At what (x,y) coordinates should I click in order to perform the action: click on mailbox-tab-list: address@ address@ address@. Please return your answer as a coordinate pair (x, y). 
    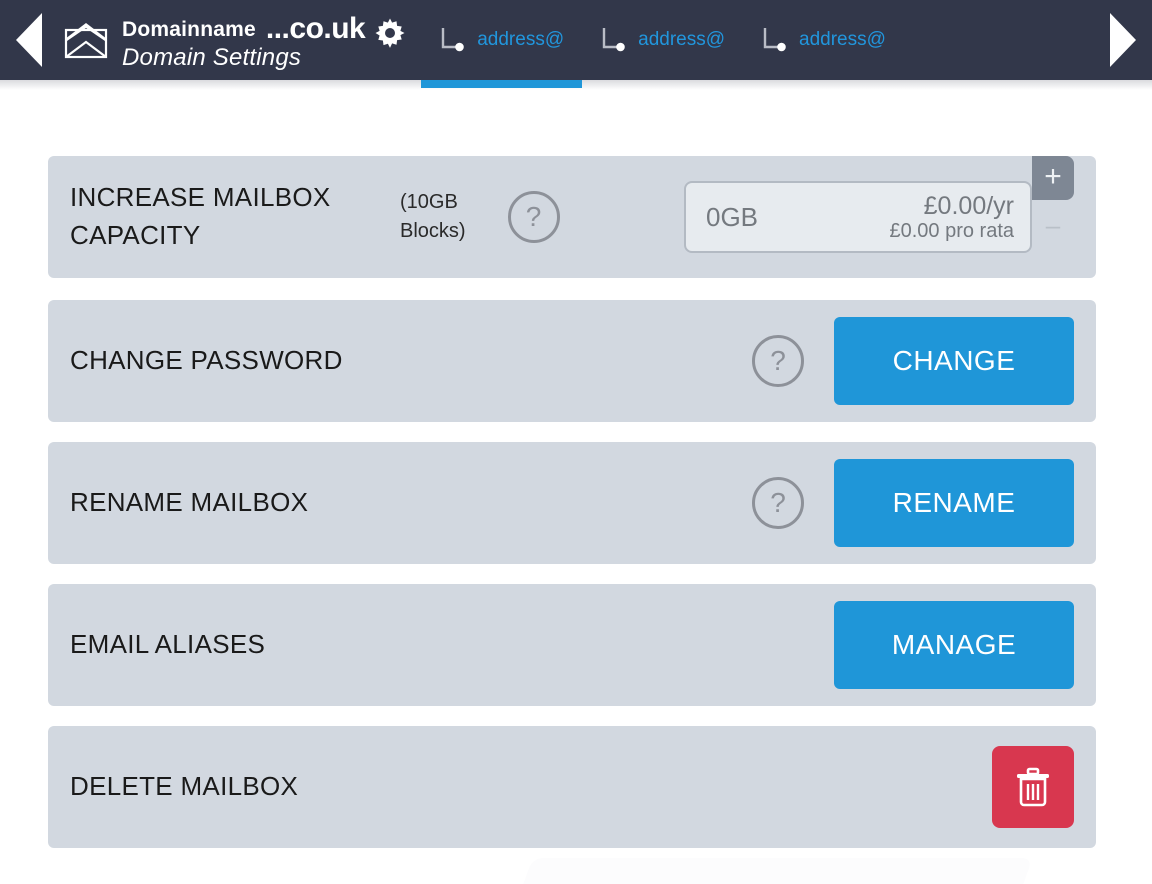
    Looking at the image, I should click on (752, 44).